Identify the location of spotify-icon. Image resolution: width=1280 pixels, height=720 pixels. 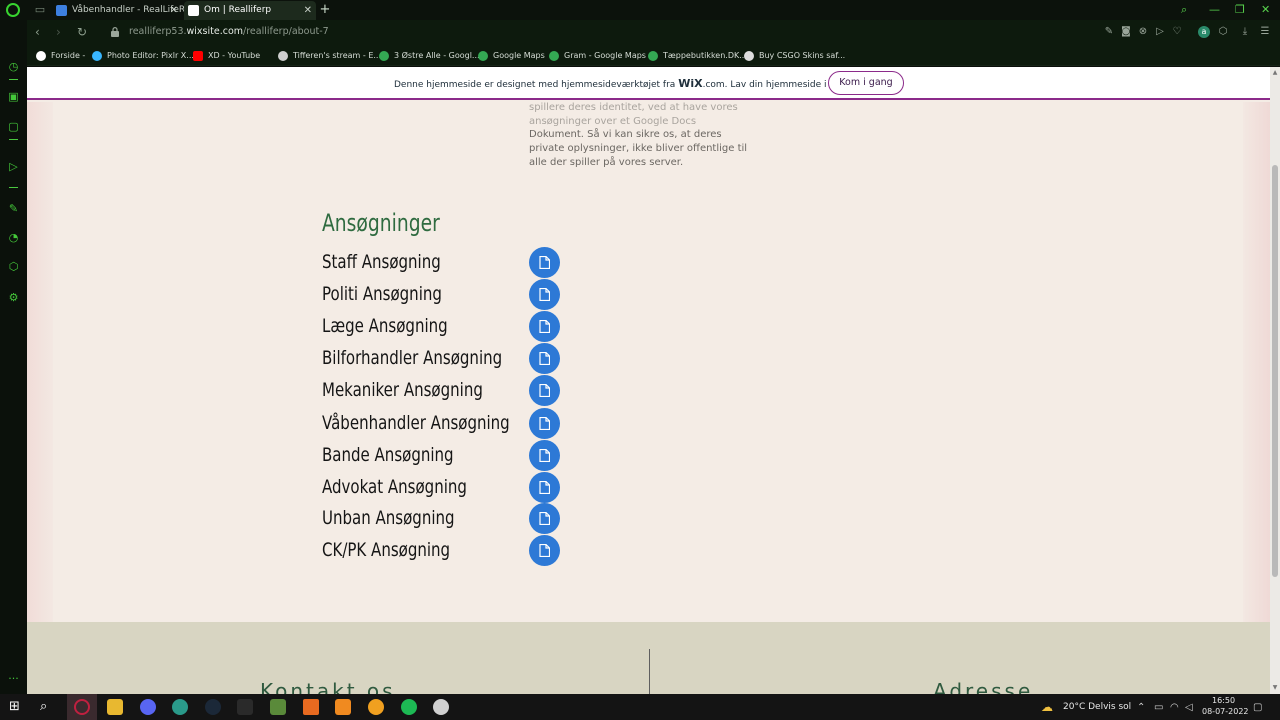
(409, 707).